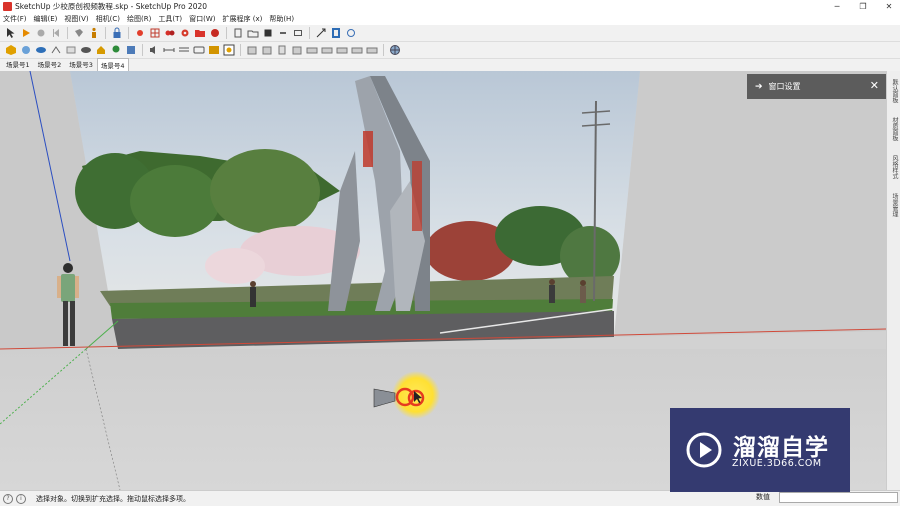  I want to click on paint-button, so click(170, 33).